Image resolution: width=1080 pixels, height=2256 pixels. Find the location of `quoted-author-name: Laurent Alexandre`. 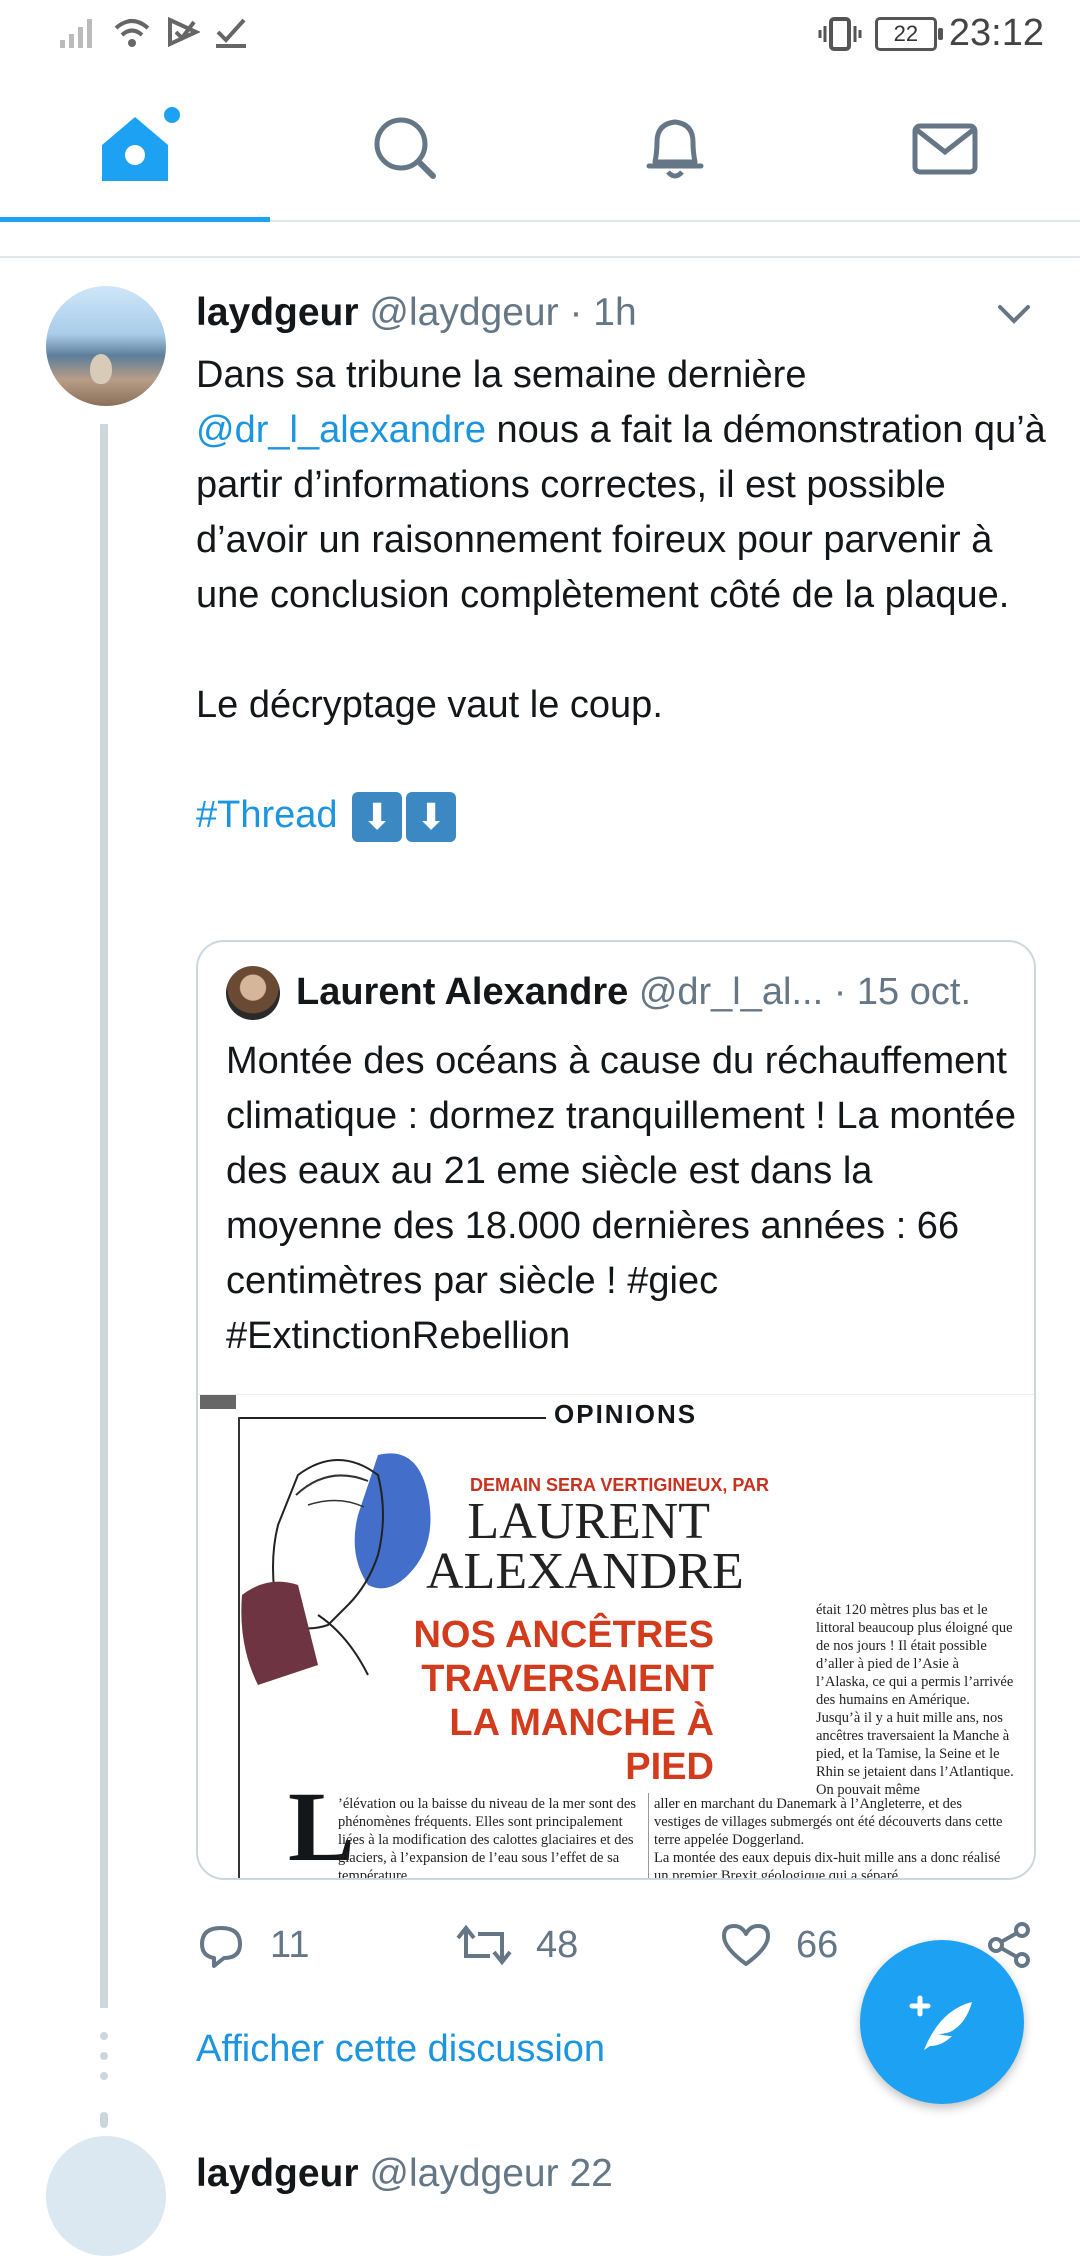

quoted-author-name: Laurent Alexandre is located at coordinates (462, 992).